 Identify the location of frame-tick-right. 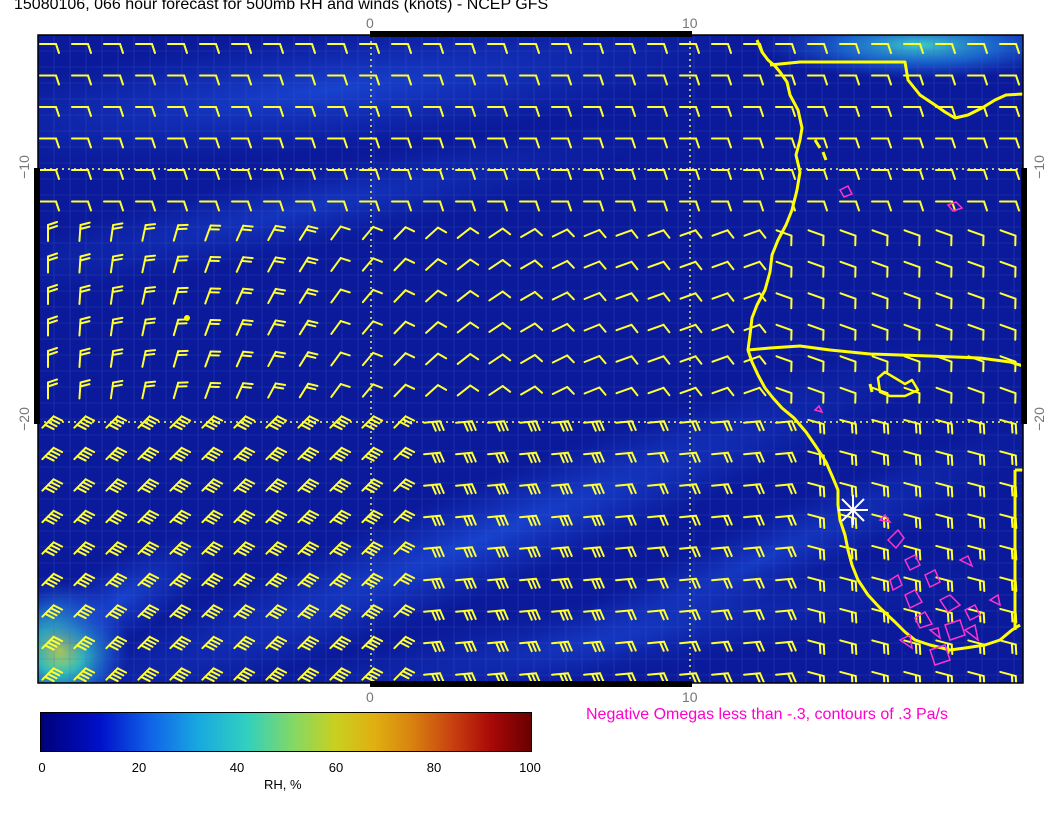
(1024, 296).